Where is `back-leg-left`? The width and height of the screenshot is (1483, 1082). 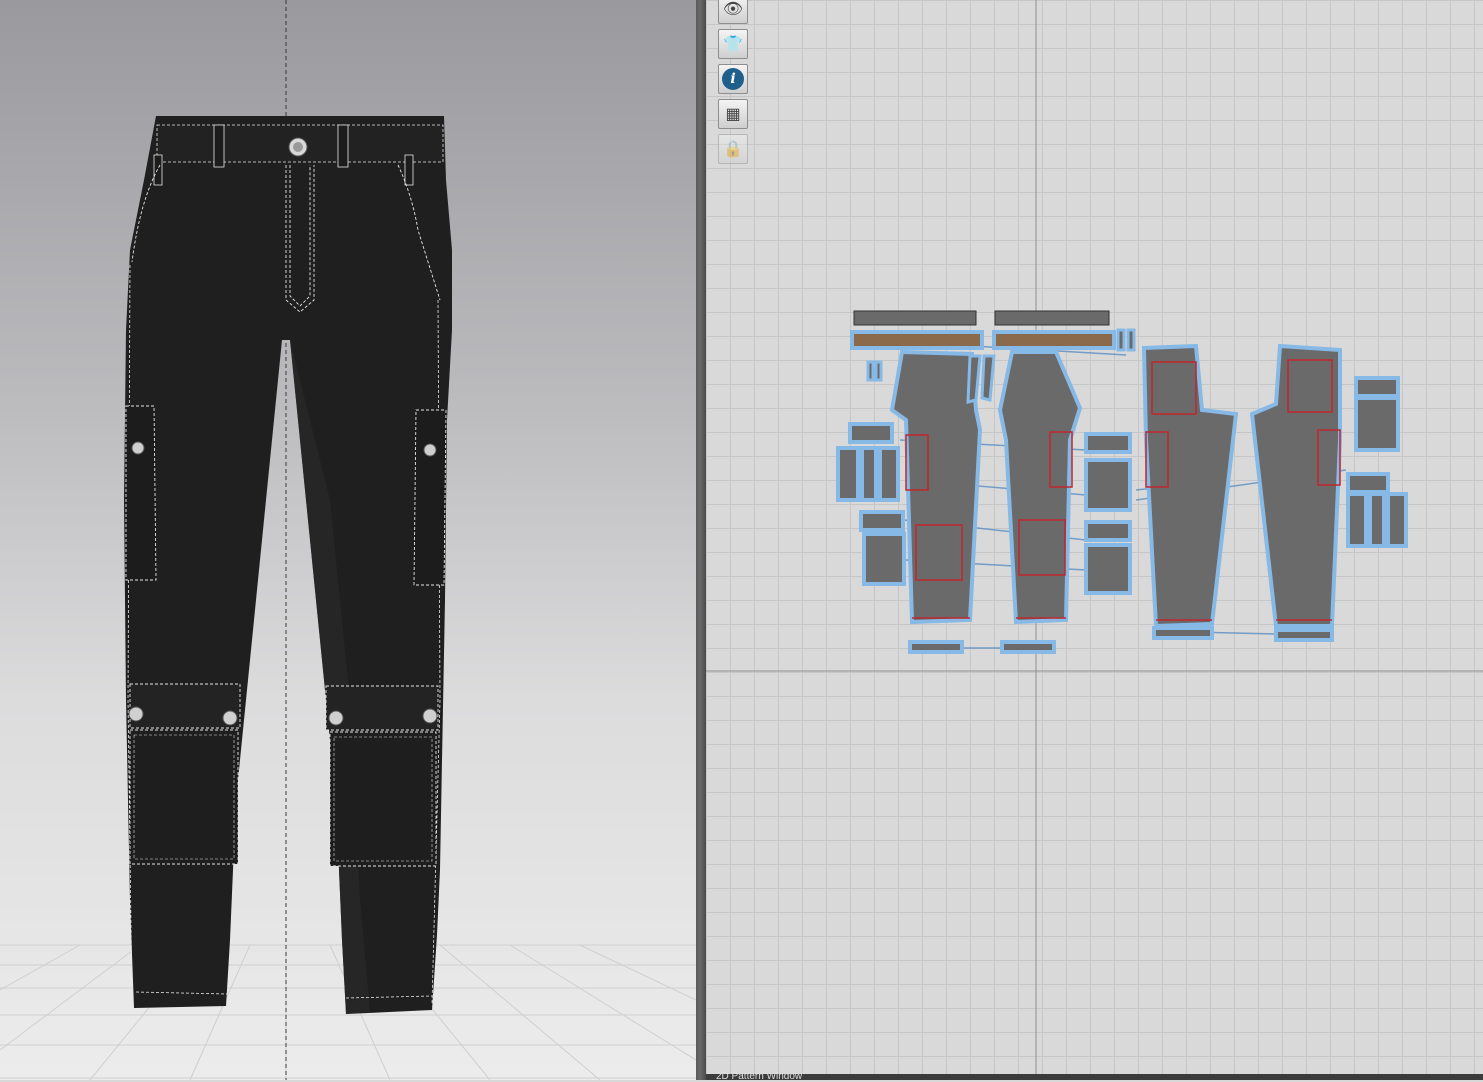 back-leg-left is located at coordinates (1190, 486).